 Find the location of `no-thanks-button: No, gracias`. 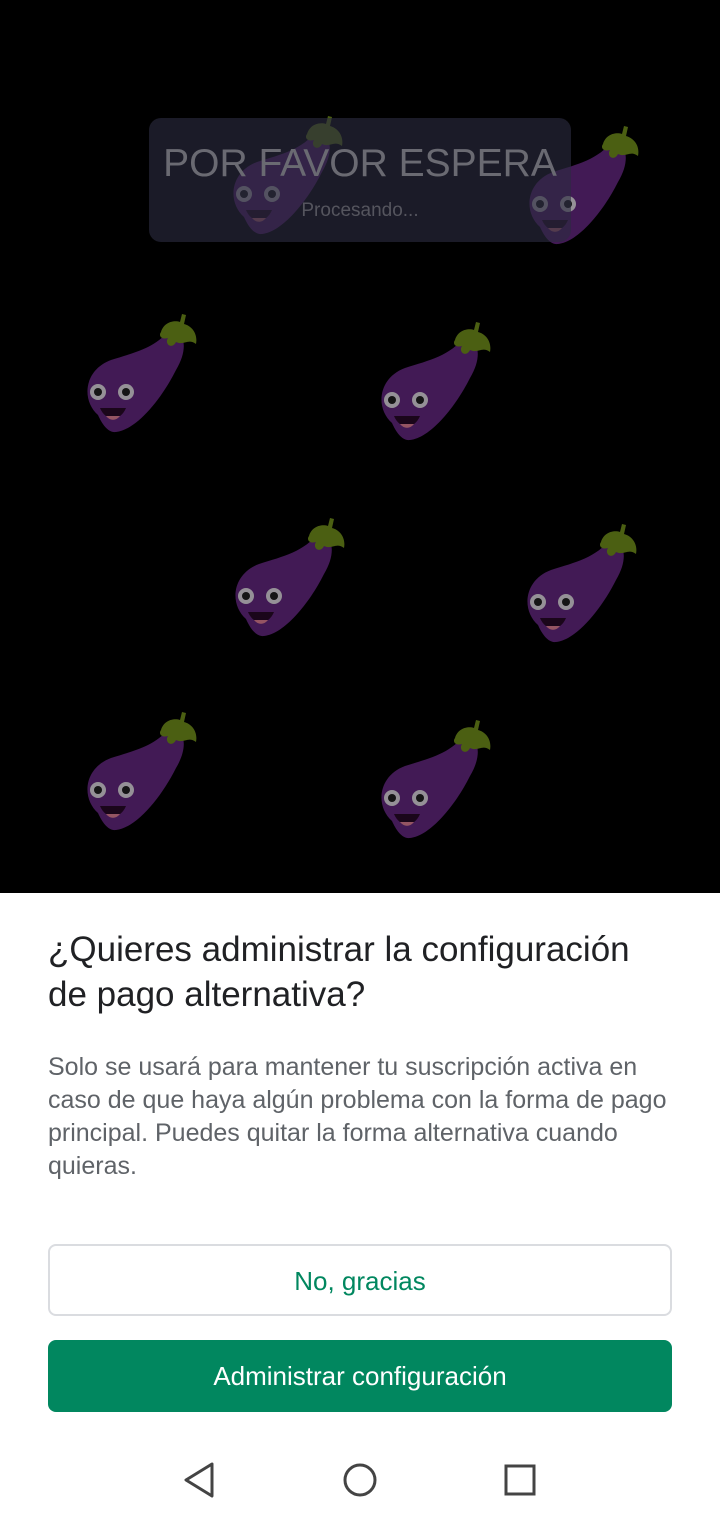

no-thanks-button: No, gracias is located at coordinates (360, 1280).